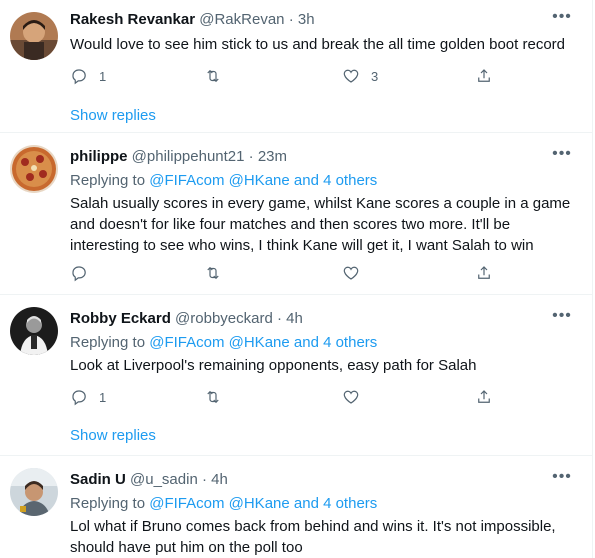 This screenshot has height=558, width=595. I want to click on like-count: 3, so click(375, 76).